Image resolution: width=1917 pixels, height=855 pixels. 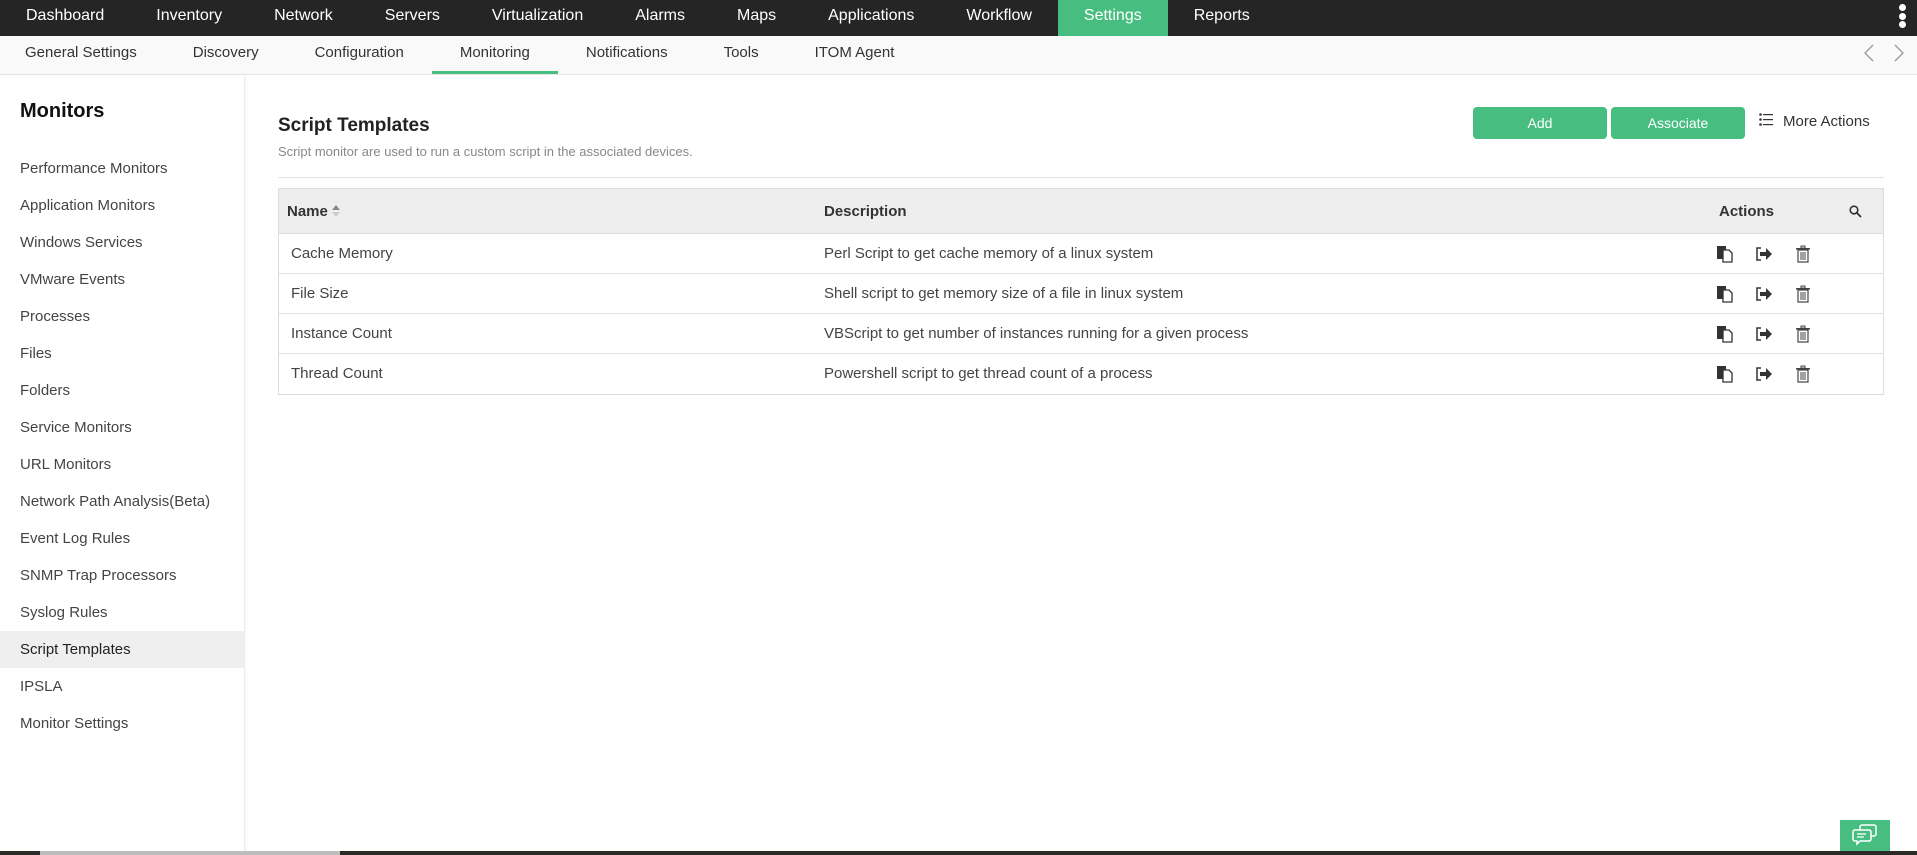 What do you see at coordinates (307, 211) in the screenshot?
I see `column-name-label: Name` at bounding box center [307, 211].